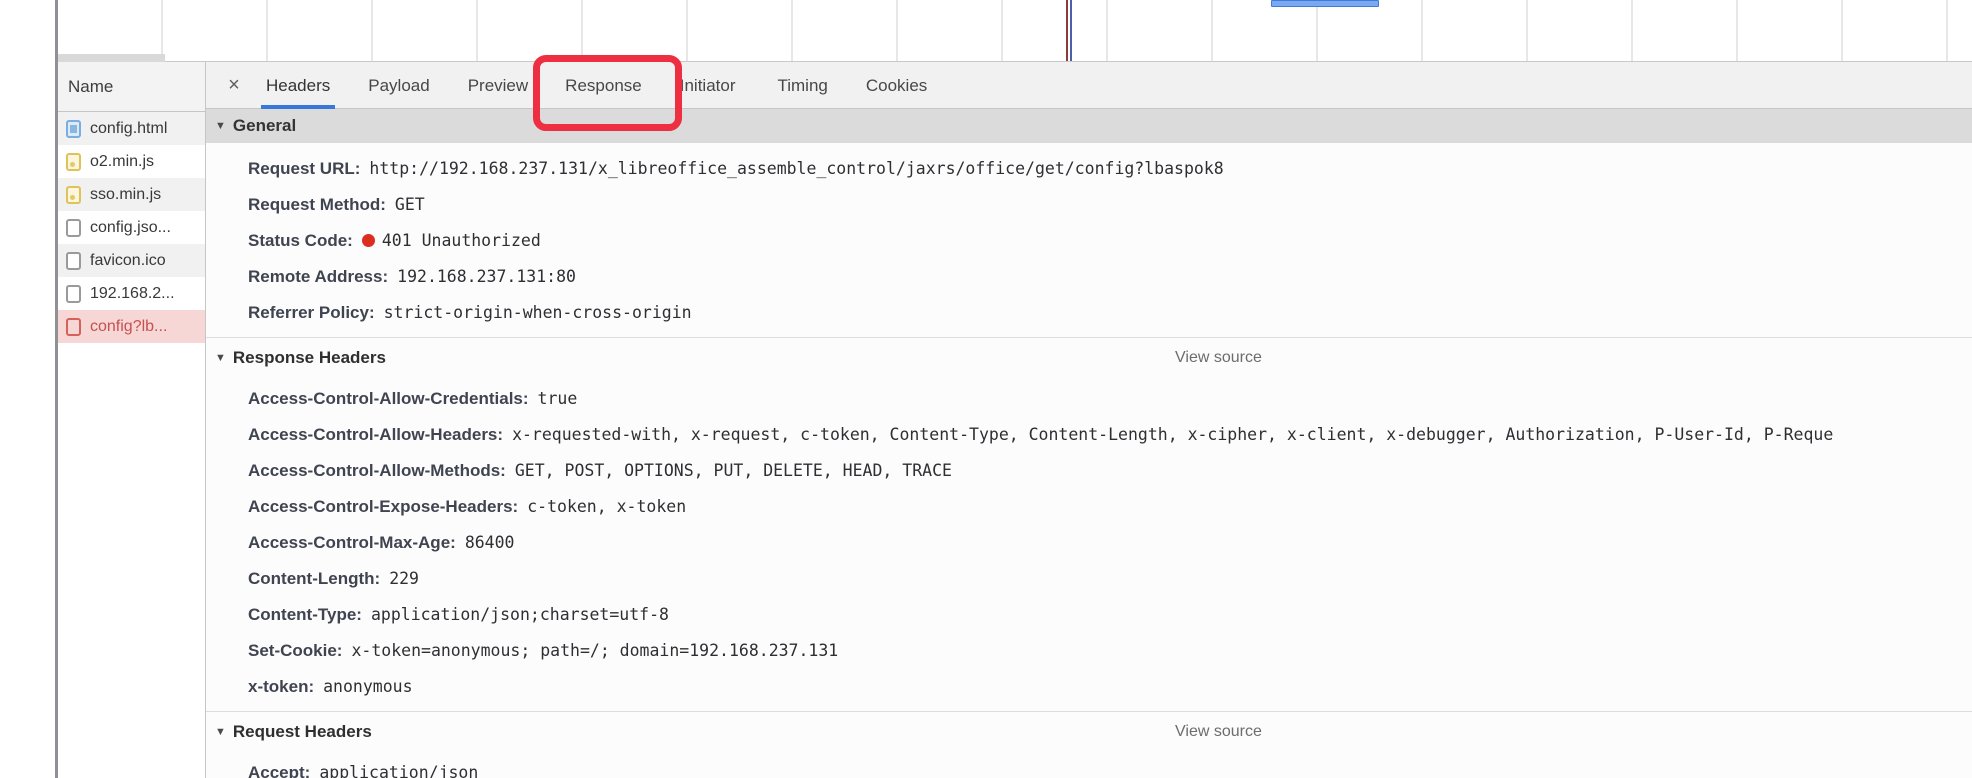  I want to click on general-section-toggle: ▼ General, so click(1089, 126).